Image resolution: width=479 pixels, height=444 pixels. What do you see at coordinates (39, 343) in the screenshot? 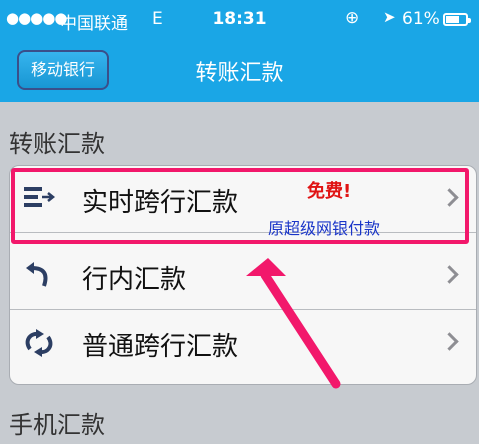
I see `refresh-arrows-icon` at bounding box center [39, 343].